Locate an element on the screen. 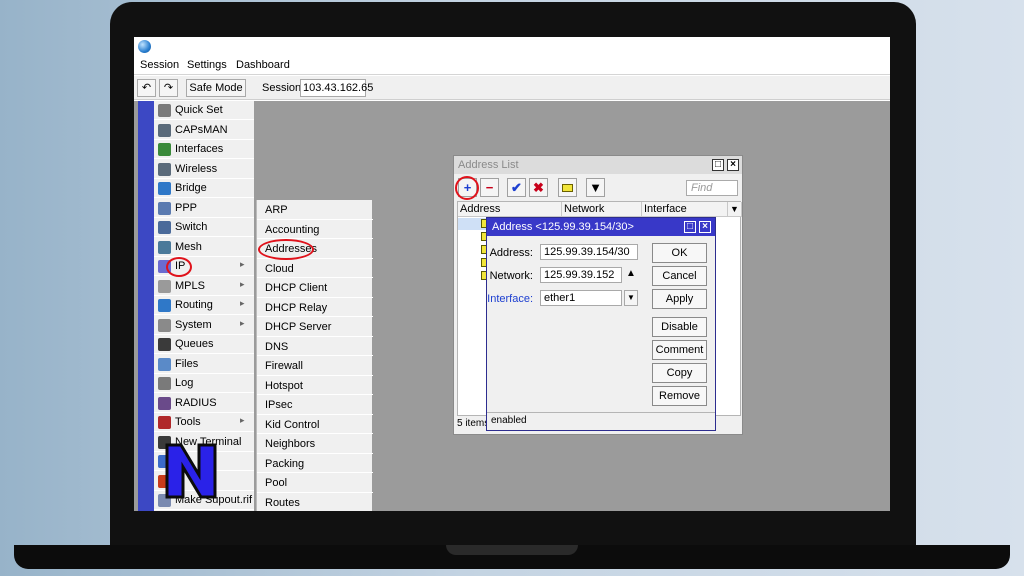  sidebar-item-quick-set: Quick Set is located at coordinates (204, 110).